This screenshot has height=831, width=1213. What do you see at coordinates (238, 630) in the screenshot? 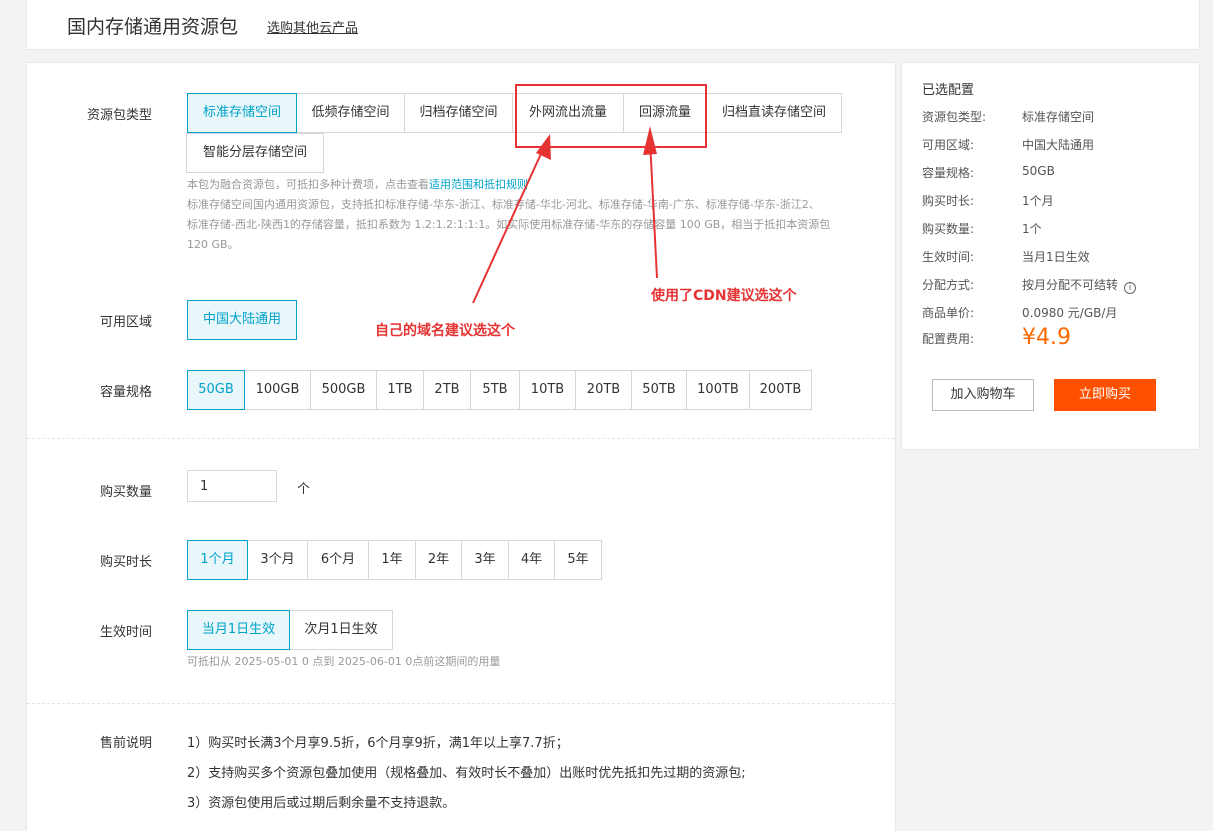
I see `effective-option-this-month: 当月1日生效` at bounding box center [238, 630].